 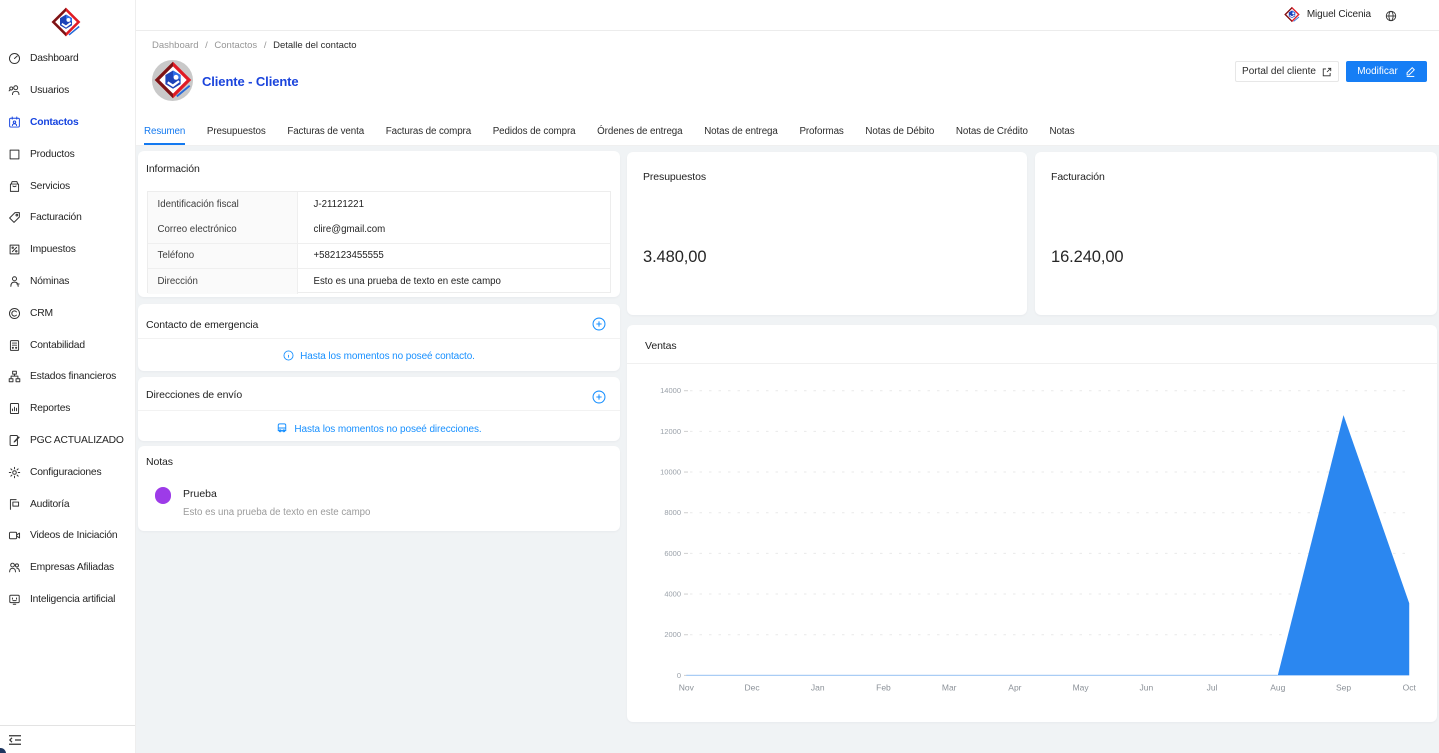 I want to click on svg-text: Feb, so click(x=883, y=688).